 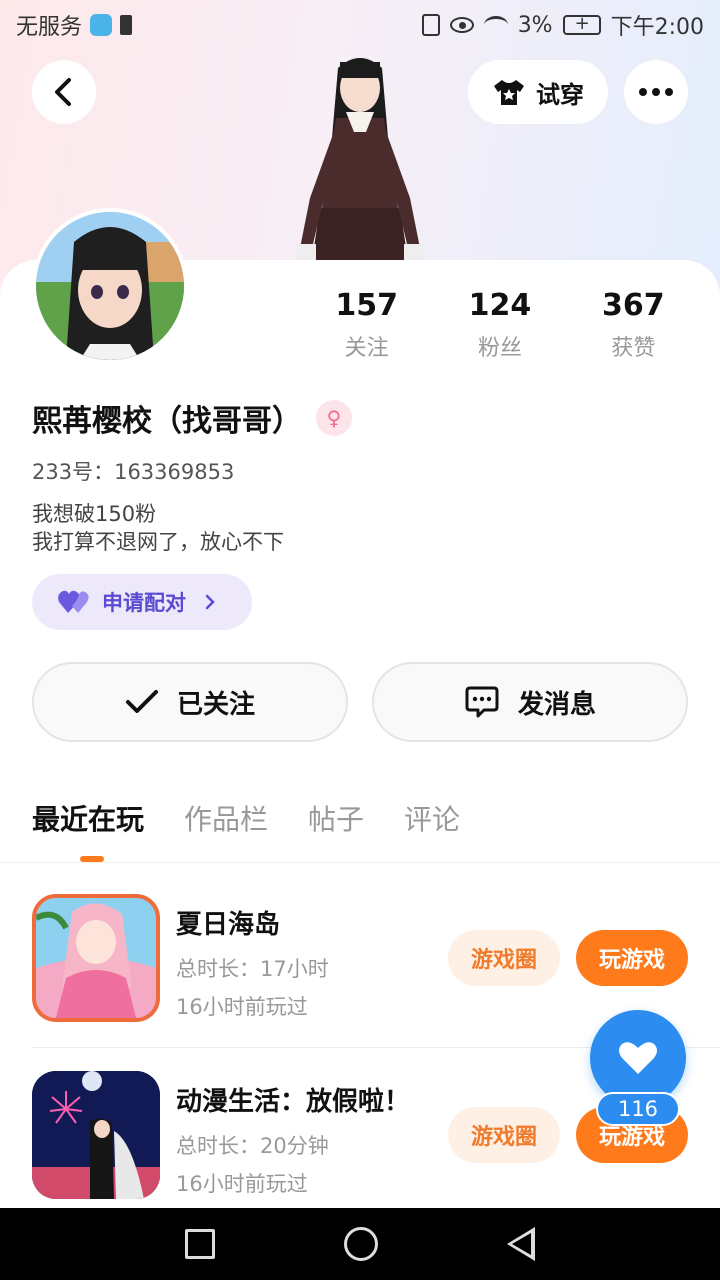 I want to click on nickname: 熙苒樱校（找哥哥）, so click(x=167, y=421).